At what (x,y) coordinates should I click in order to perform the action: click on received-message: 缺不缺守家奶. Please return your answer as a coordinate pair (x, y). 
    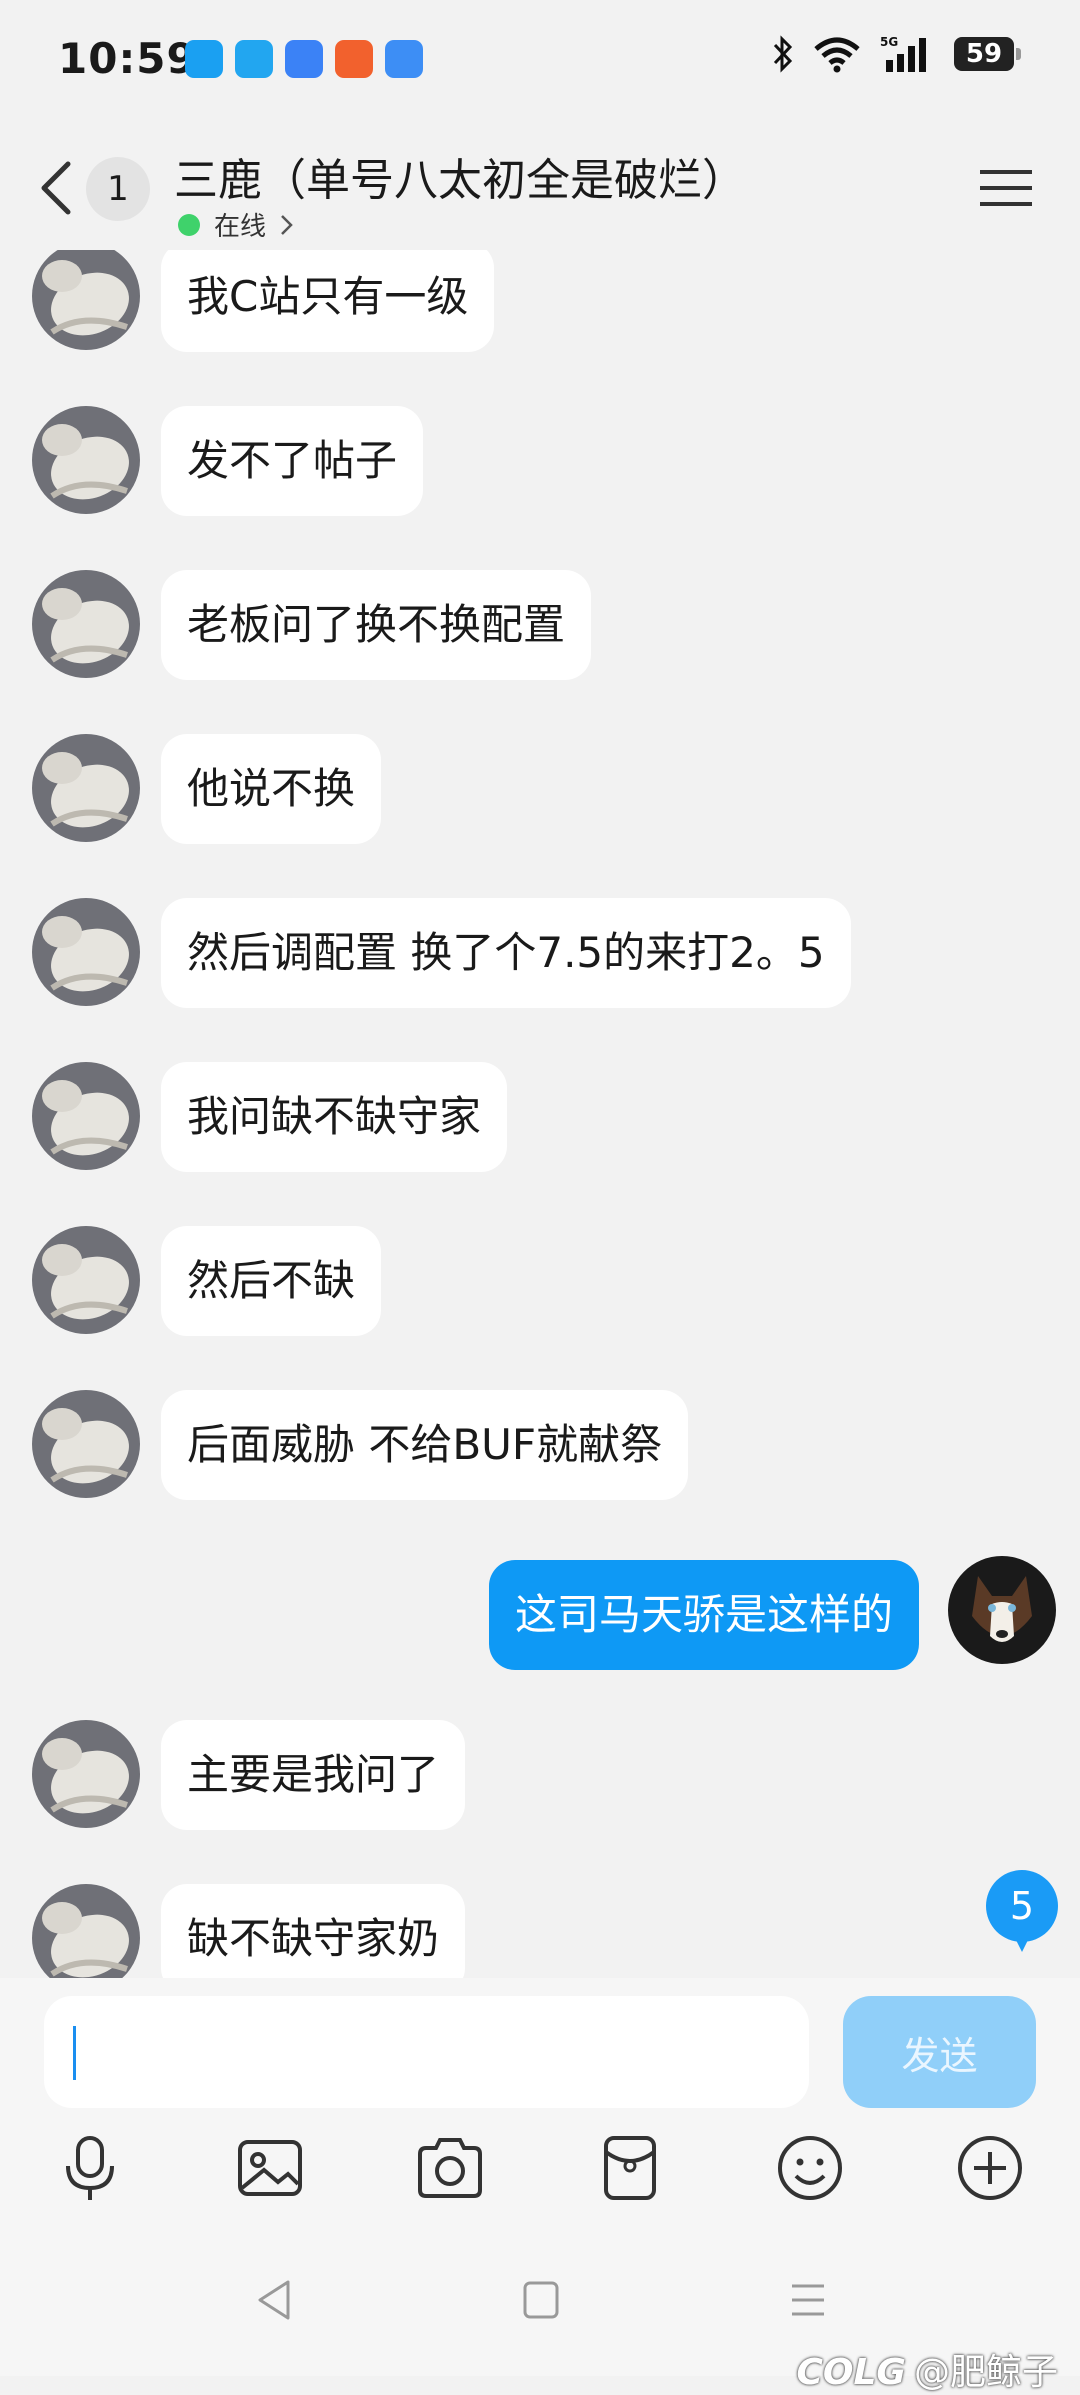
    Looking at the image, I should click on (540, 1931).